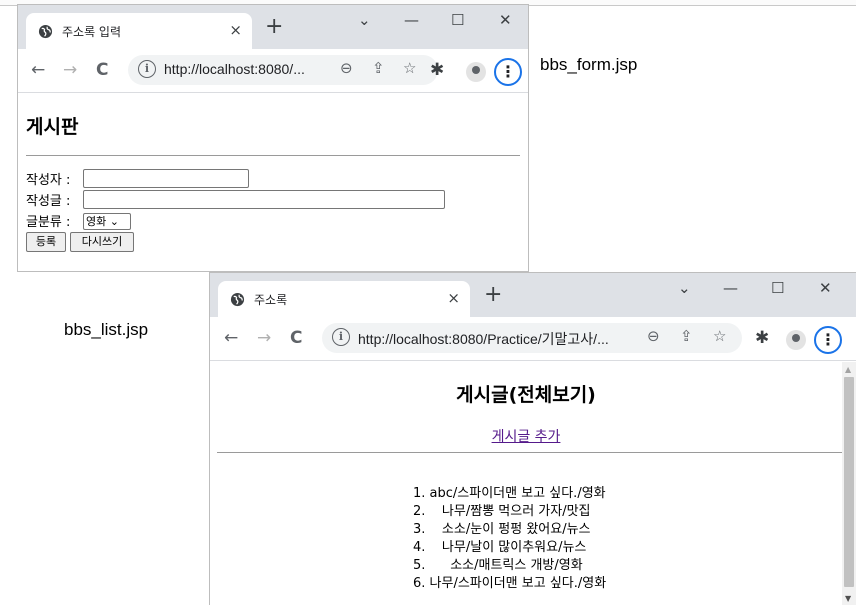 This screenshot has height=605, width=856. Describe the element at coordinates (344, 299) in the screenshot. I see `tab-address-list: 주소록 ×` at that location.